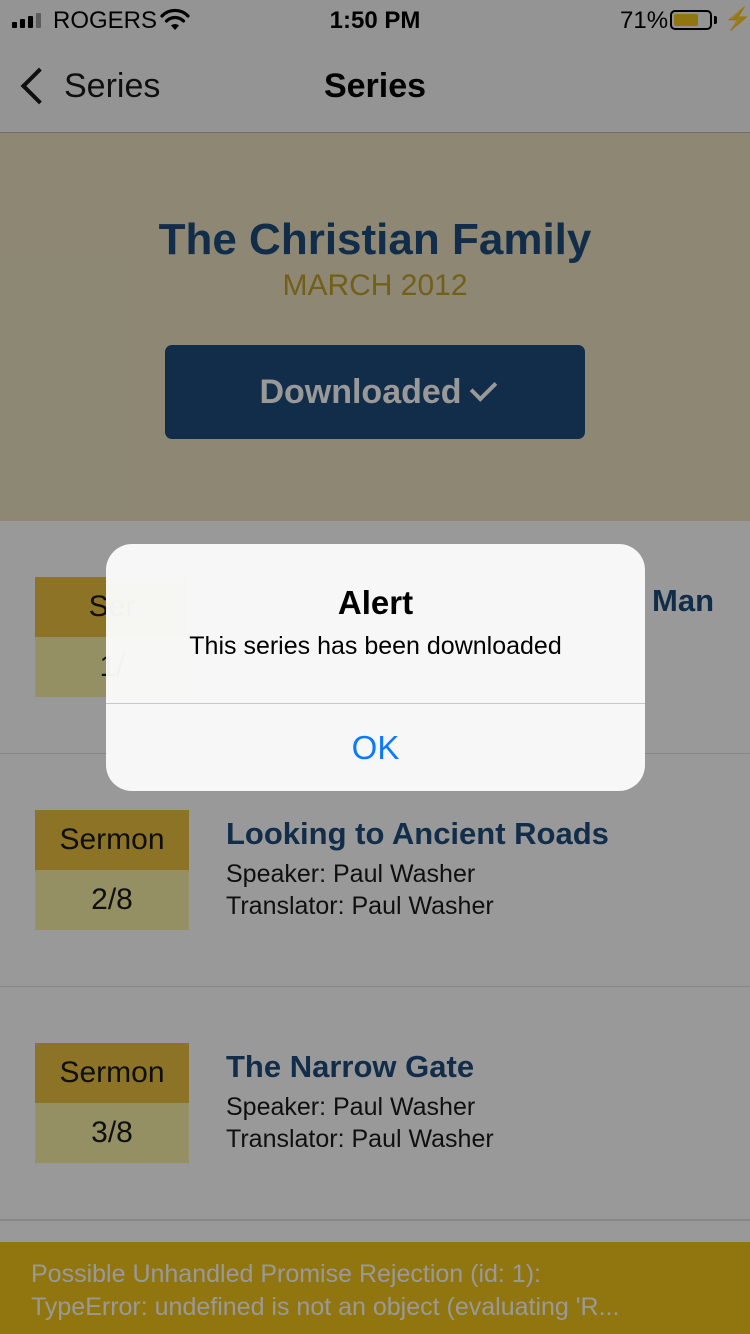 The image size is (750, 1334). What do you see at coordinates (375, 646) in the screenshot?
I see `alert-message: This series has been downloaded` at bounding box center [375, 646].